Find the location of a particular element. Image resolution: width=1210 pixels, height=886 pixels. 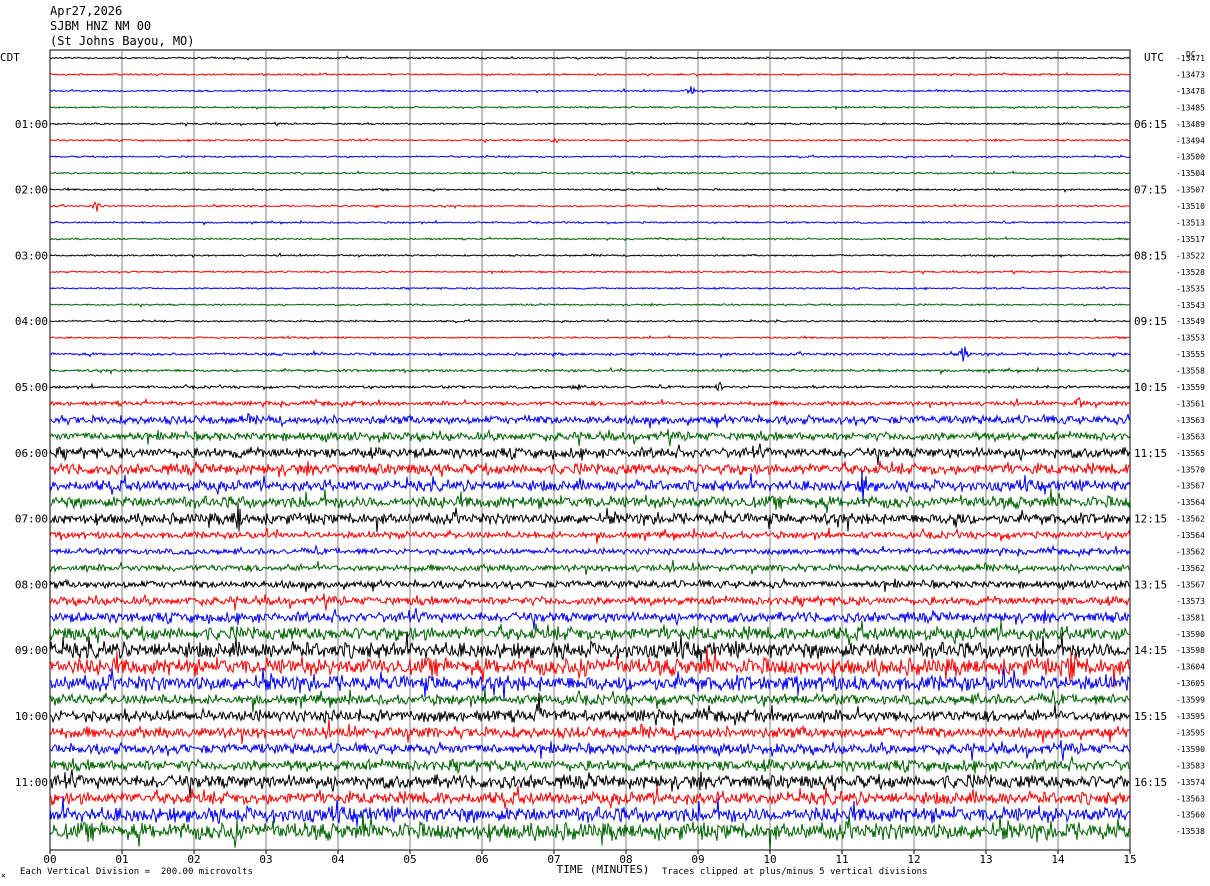

x-tick-label: 02 is located at coordinates (193, 859).